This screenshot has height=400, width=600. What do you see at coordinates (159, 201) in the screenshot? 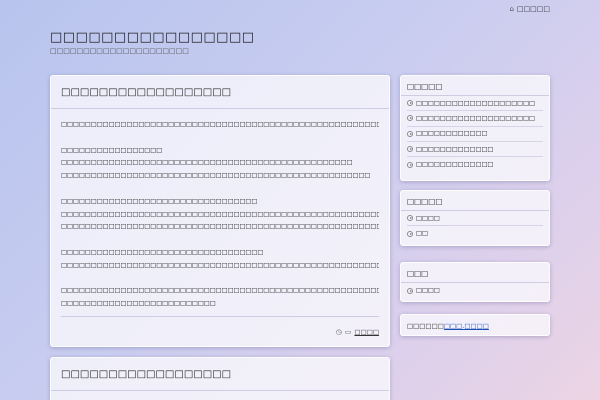
I see `post-text-line: □□□□□□□□□□□□□□□□□□□□□□□□□□□□□□□□□` at bounding box center [159, 201].